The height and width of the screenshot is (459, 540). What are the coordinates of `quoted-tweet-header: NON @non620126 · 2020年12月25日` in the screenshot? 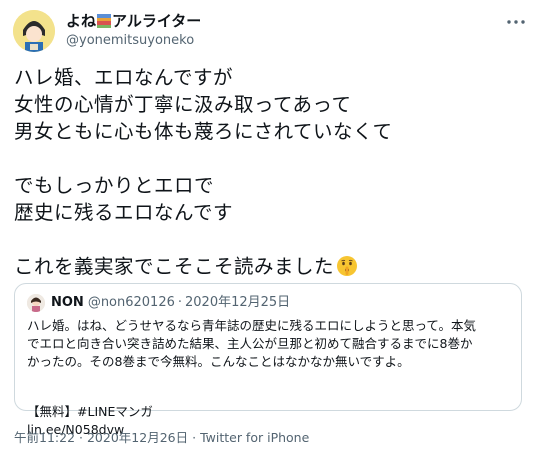 It's located at (268, 303).